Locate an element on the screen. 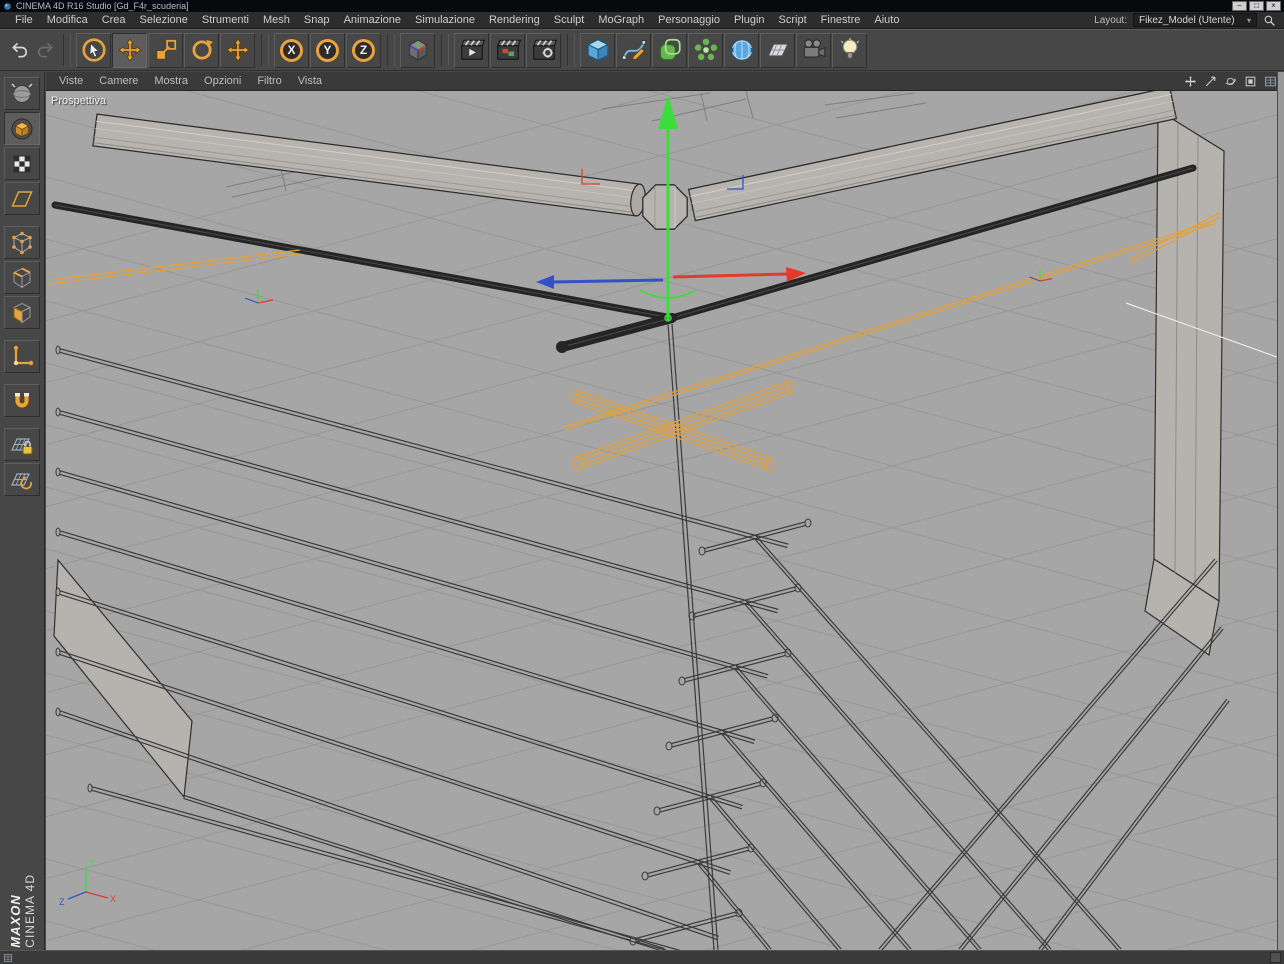 This screenshot has width=1284, height=964. viewport-menu-vista: Vista is located at coordinates (310, 81).